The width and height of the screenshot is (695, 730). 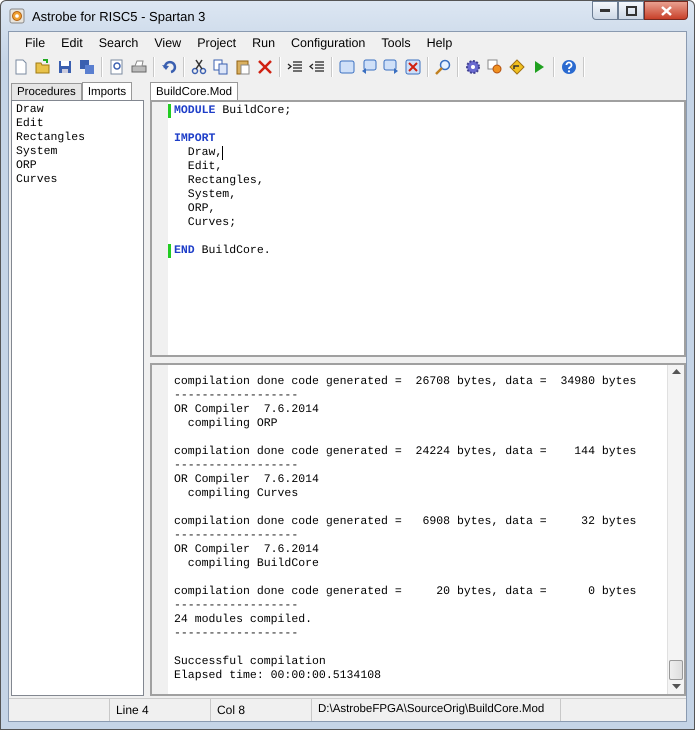 I want to click on close-icon, so click(x=666, y=11).